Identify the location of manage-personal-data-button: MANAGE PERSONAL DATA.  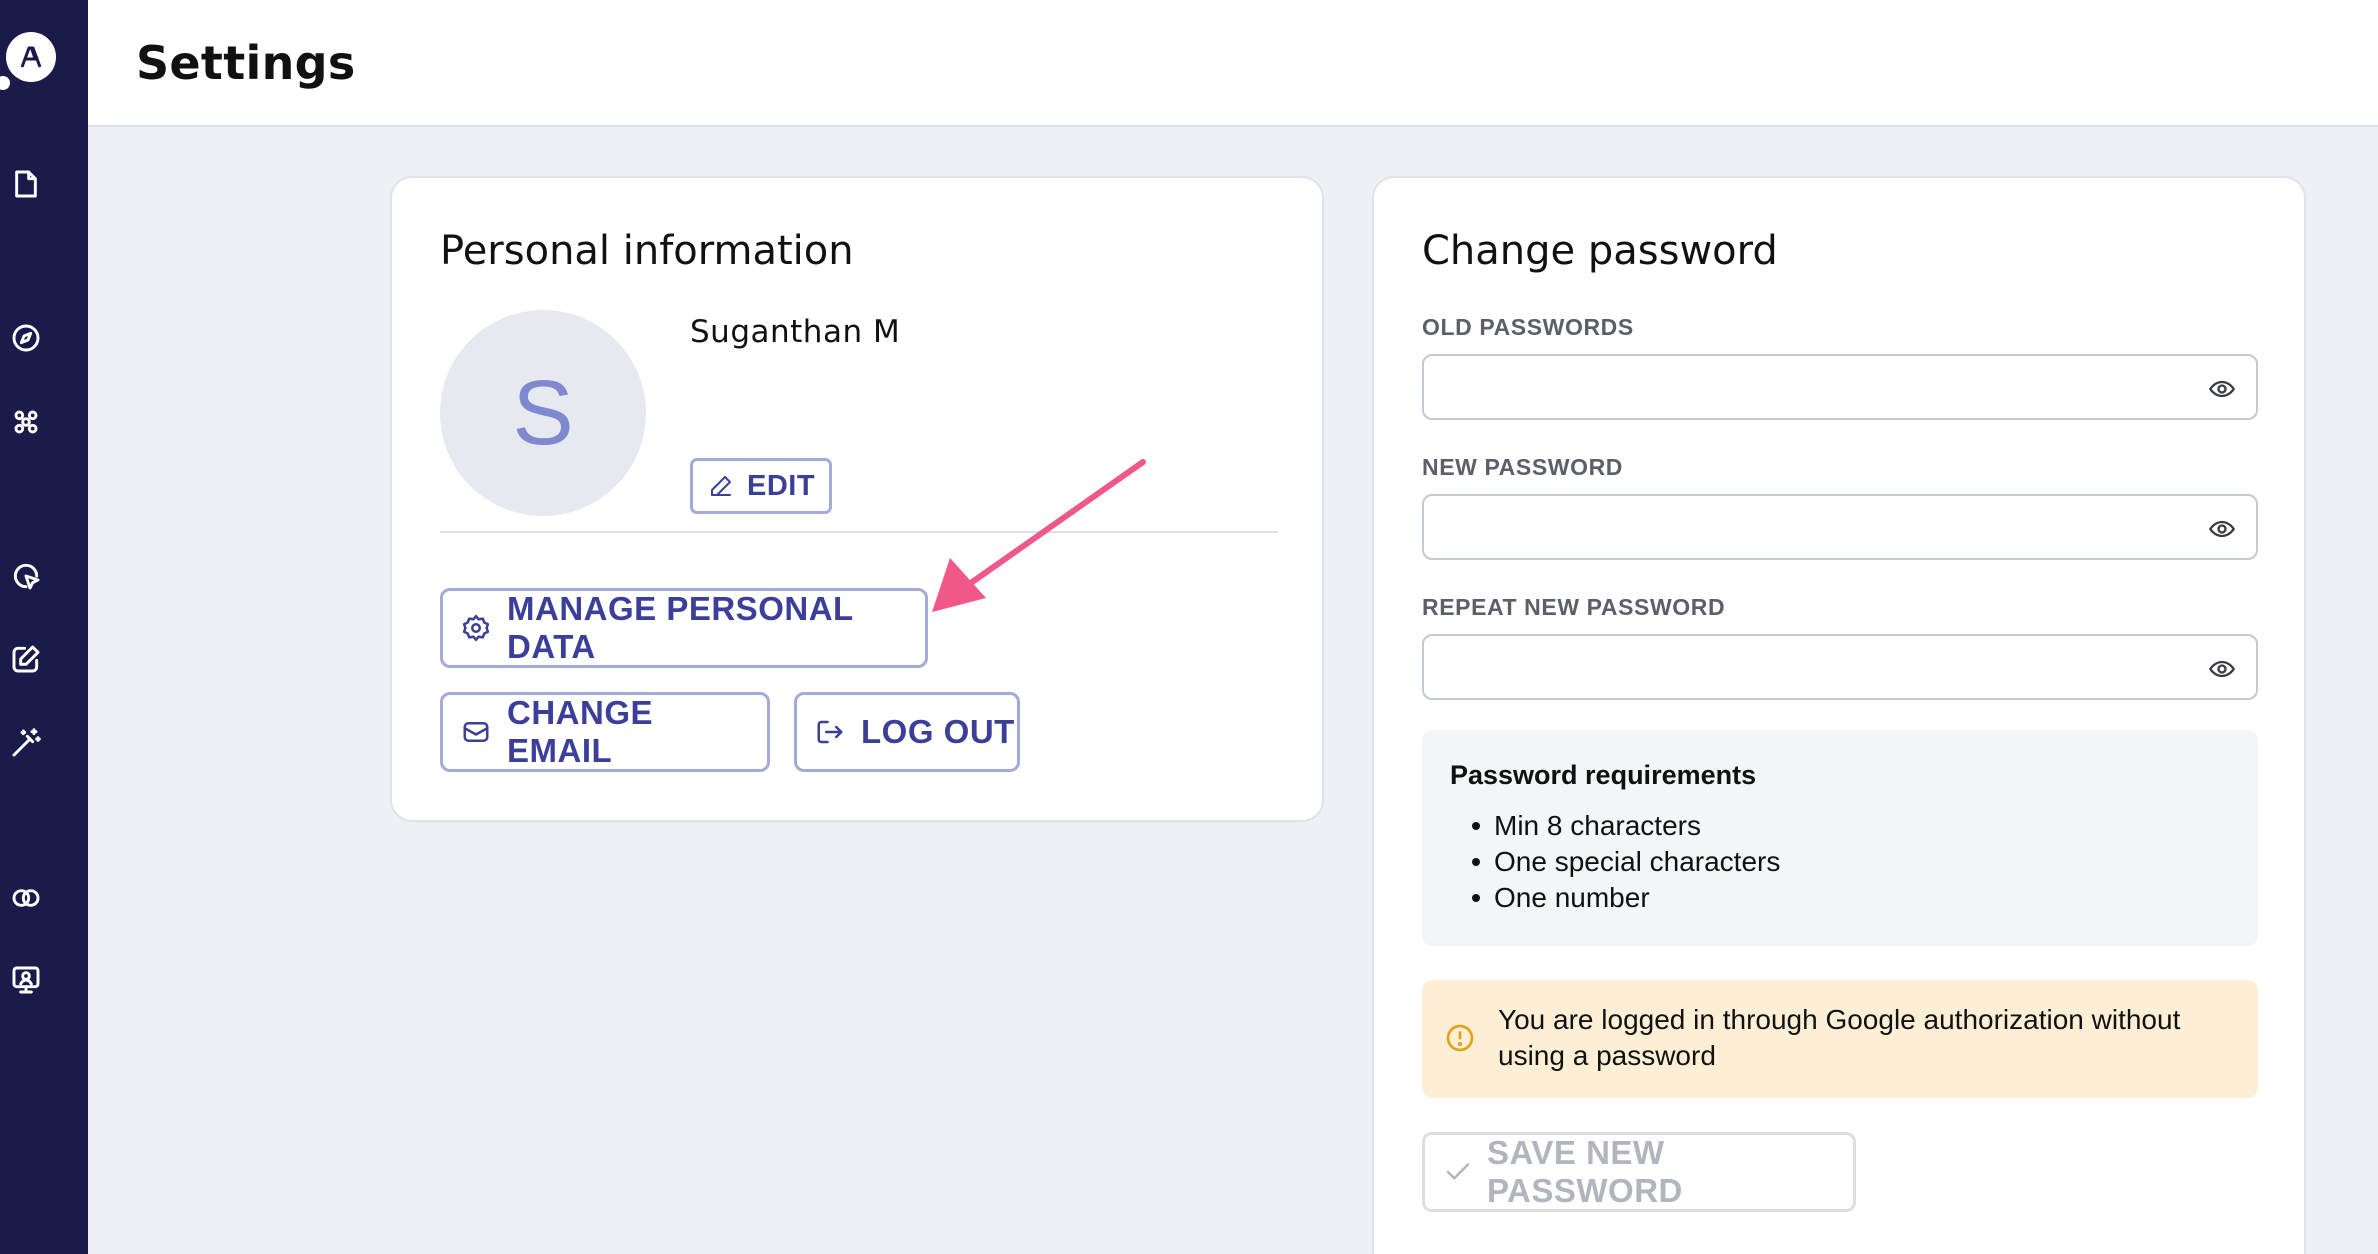
(684, 628).